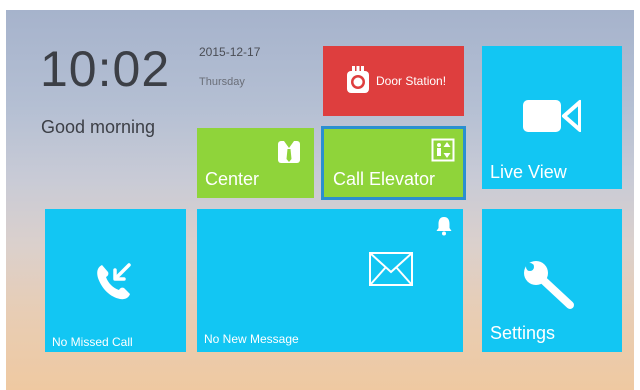 The height and width of the screenshot is (390, 640). What do you see at coordinates (230, 52) in the screenshot?
I see `date-text: 2015-12-17` at bounding box center [230, 52].